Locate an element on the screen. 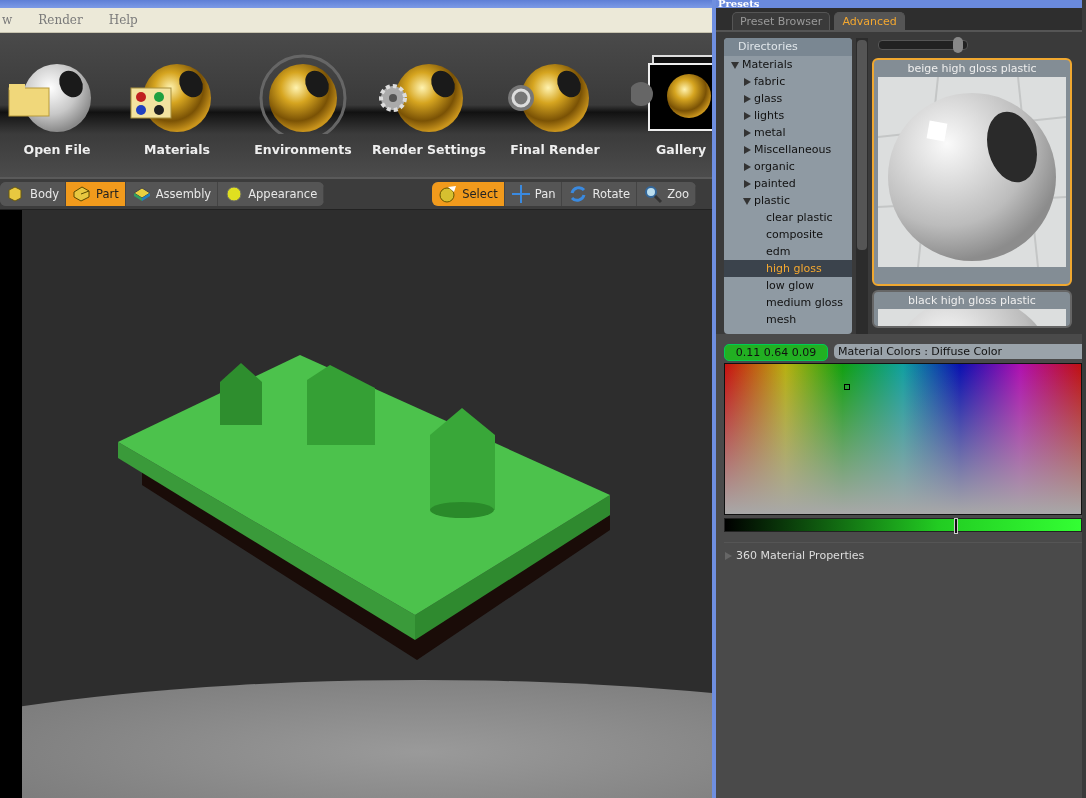 This screenshot has height=798, width=1086. tree-item: high gloss is located at coordinates (788, 268).